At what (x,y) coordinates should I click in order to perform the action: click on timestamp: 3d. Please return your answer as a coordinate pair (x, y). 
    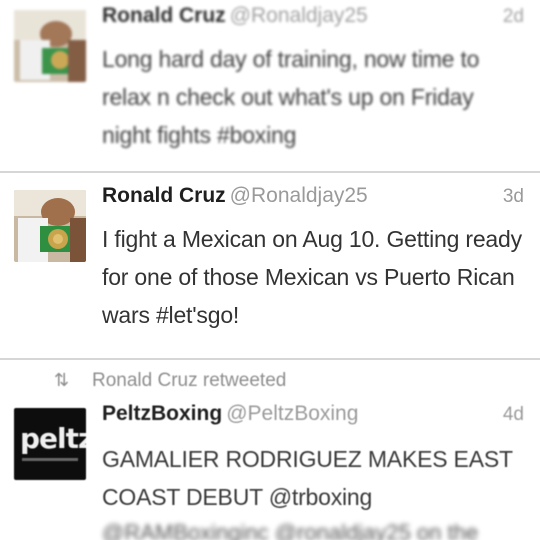
    Looking at the image, I should click on (513, 196).